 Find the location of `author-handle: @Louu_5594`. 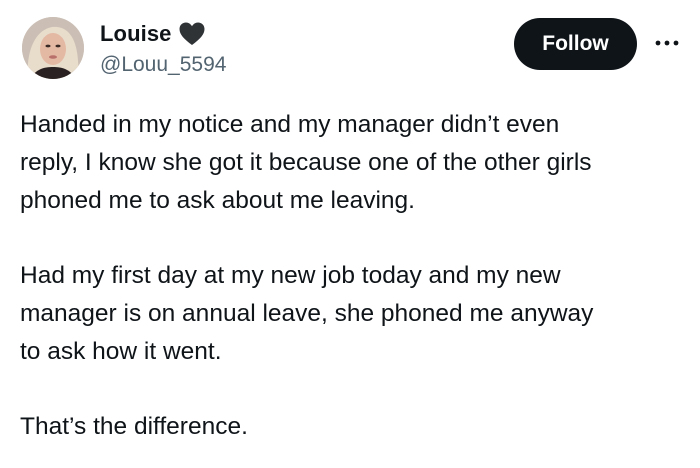

author-handle: @Louu_5594 is located at coordinates (163, 65).